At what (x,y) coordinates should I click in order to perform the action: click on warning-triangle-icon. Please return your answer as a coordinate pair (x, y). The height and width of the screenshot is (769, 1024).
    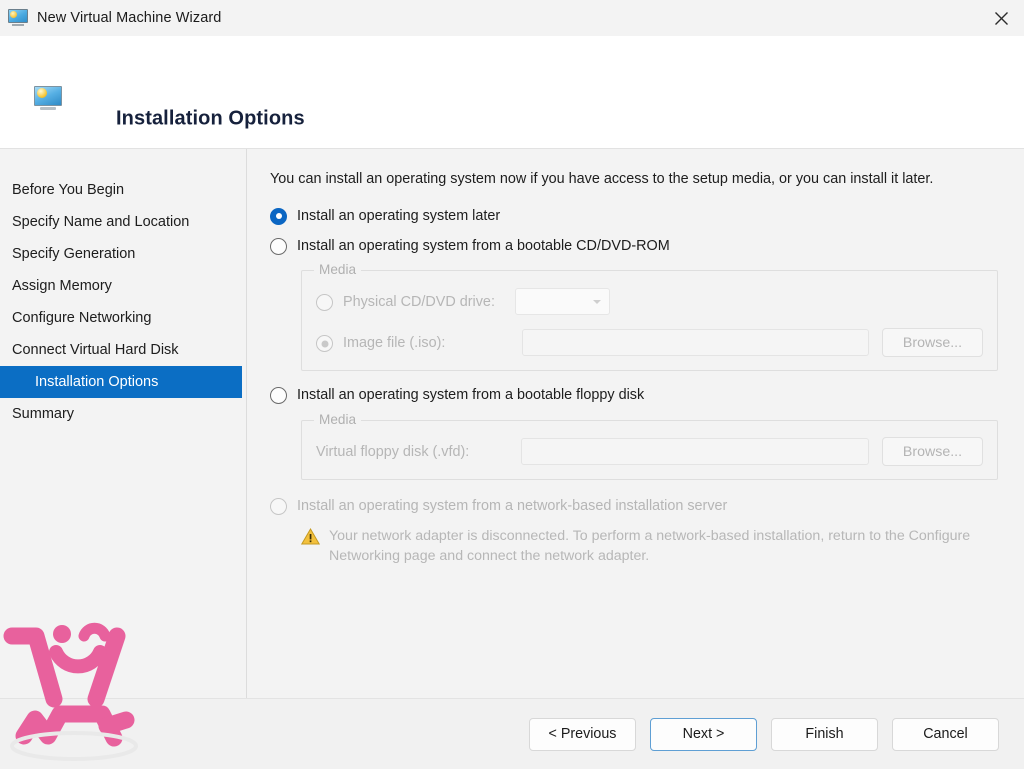
    Looking at the image, I should click on (310, 536).